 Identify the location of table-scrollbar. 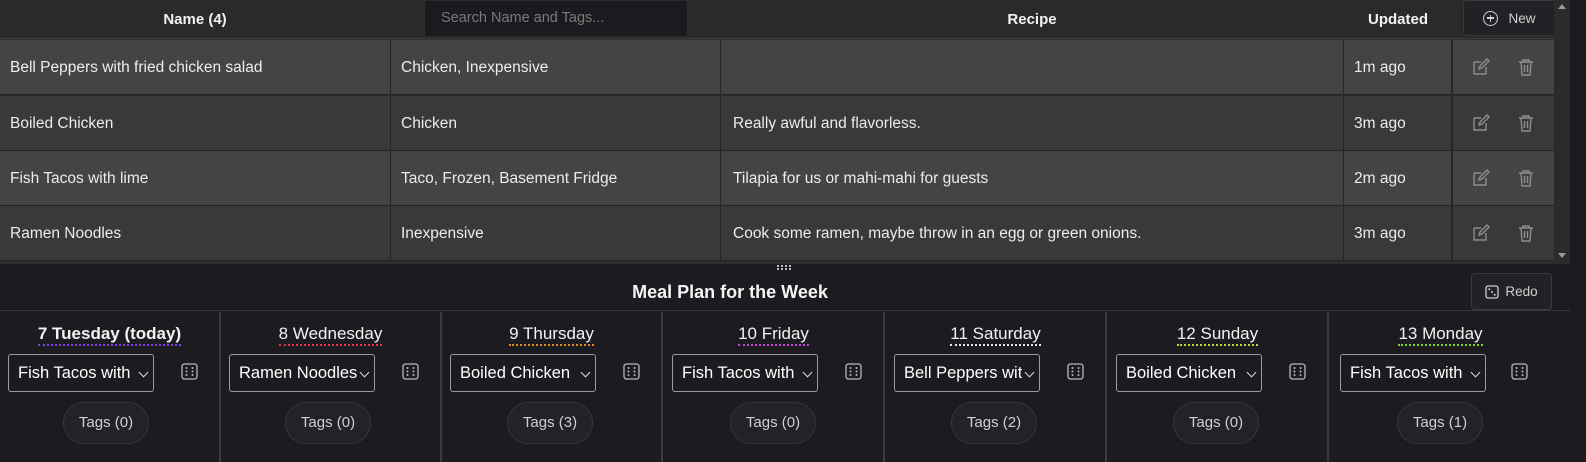
(1562, 132).